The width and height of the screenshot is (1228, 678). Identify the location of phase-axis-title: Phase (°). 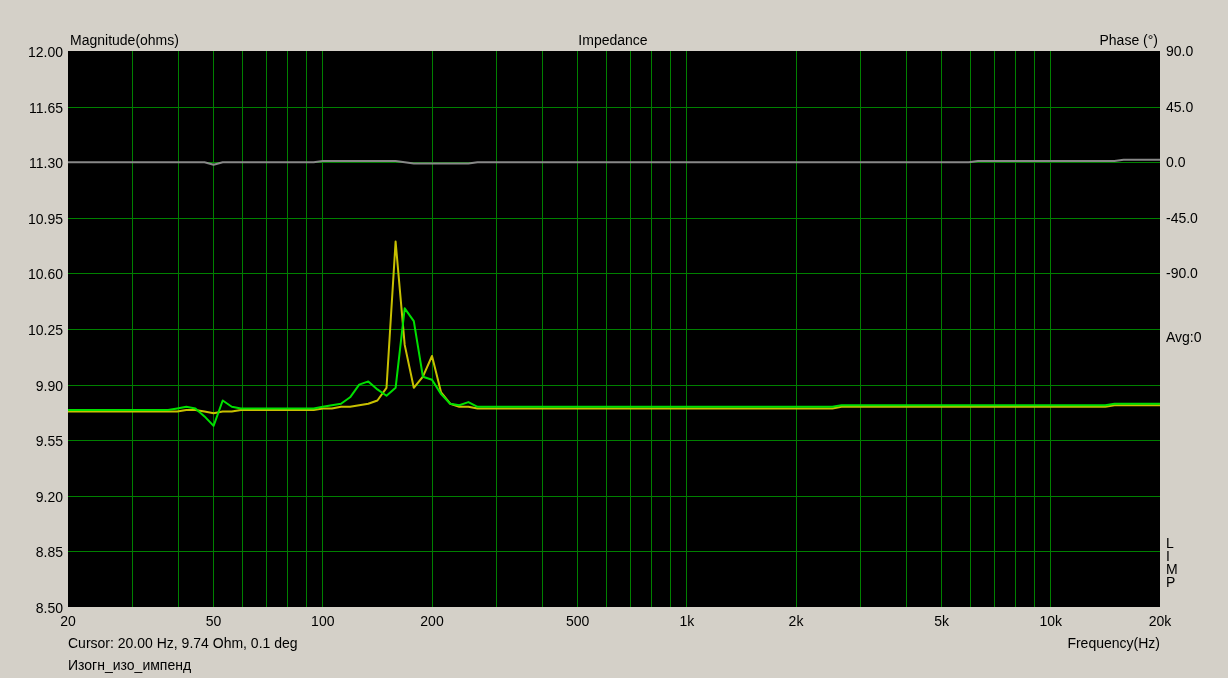
(1128, 40).